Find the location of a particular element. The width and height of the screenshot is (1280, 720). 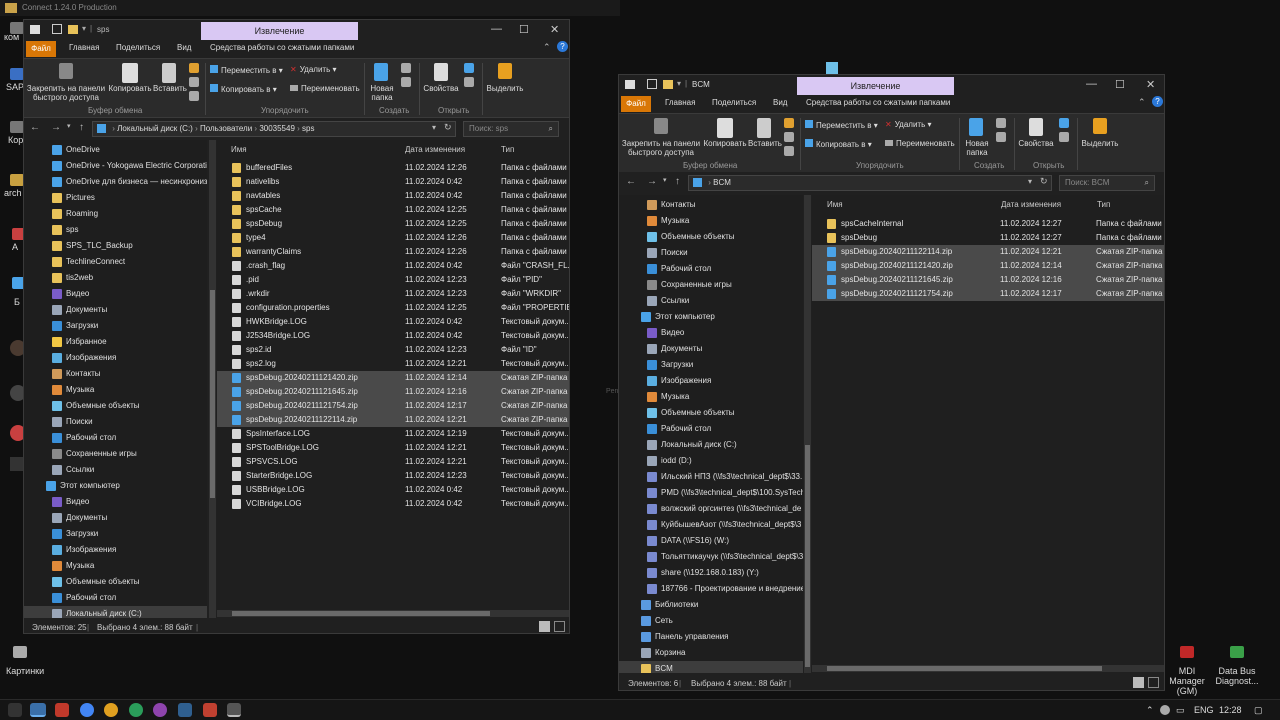

nav-item: Поиски is located at coordinates (115, 422).